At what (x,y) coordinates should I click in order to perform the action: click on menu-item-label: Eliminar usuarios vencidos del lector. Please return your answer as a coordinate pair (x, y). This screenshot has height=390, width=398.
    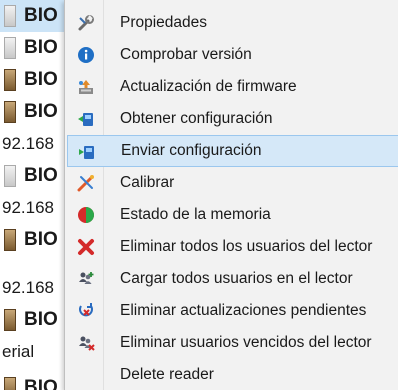
    Looking at the image, I should click on (246, 342).